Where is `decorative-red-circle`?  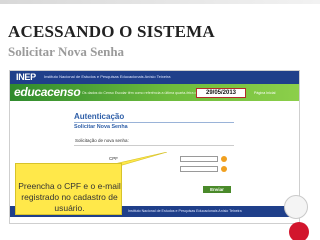 decorative-red-circle is located at coordinates (299, 231).